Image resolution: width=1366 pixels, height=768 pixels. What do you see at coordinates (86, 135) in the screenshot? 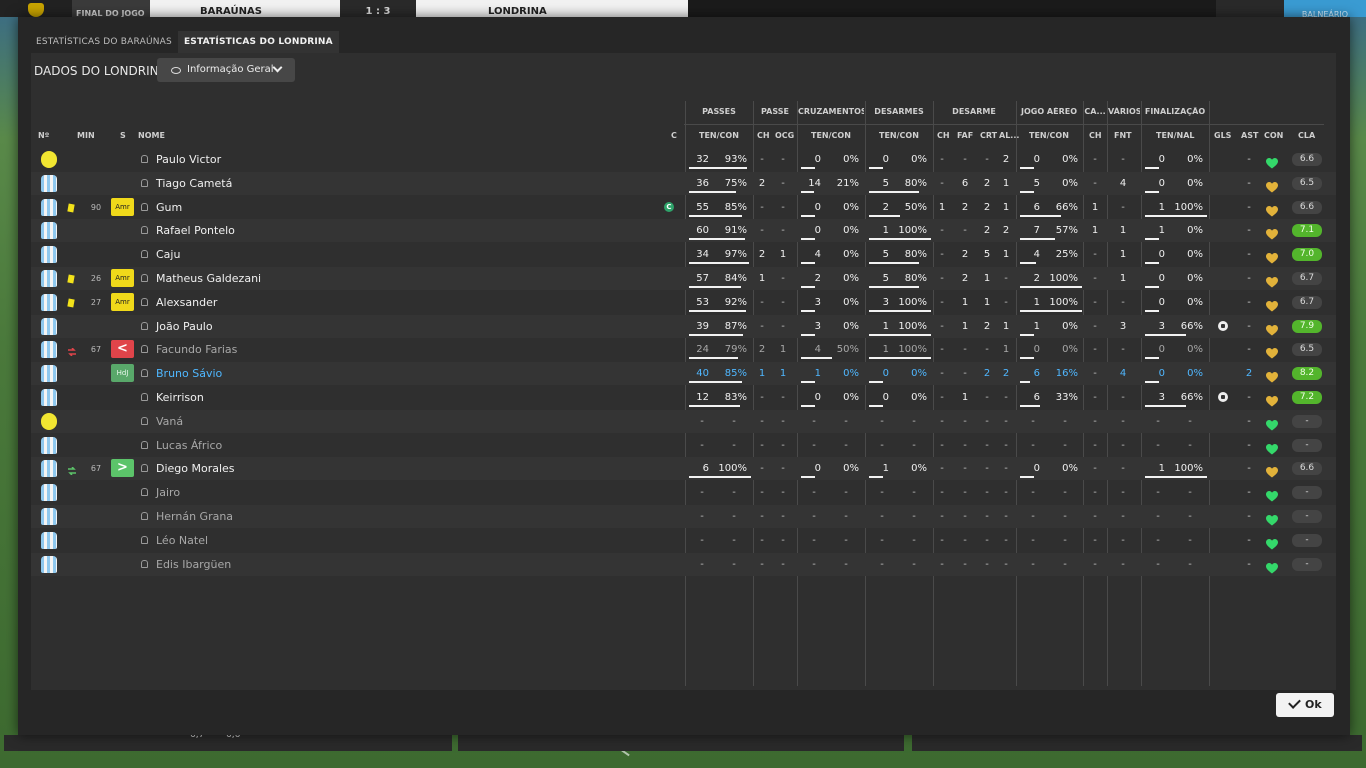
I see `col-min: MIN` at bounding box center [86, 135].